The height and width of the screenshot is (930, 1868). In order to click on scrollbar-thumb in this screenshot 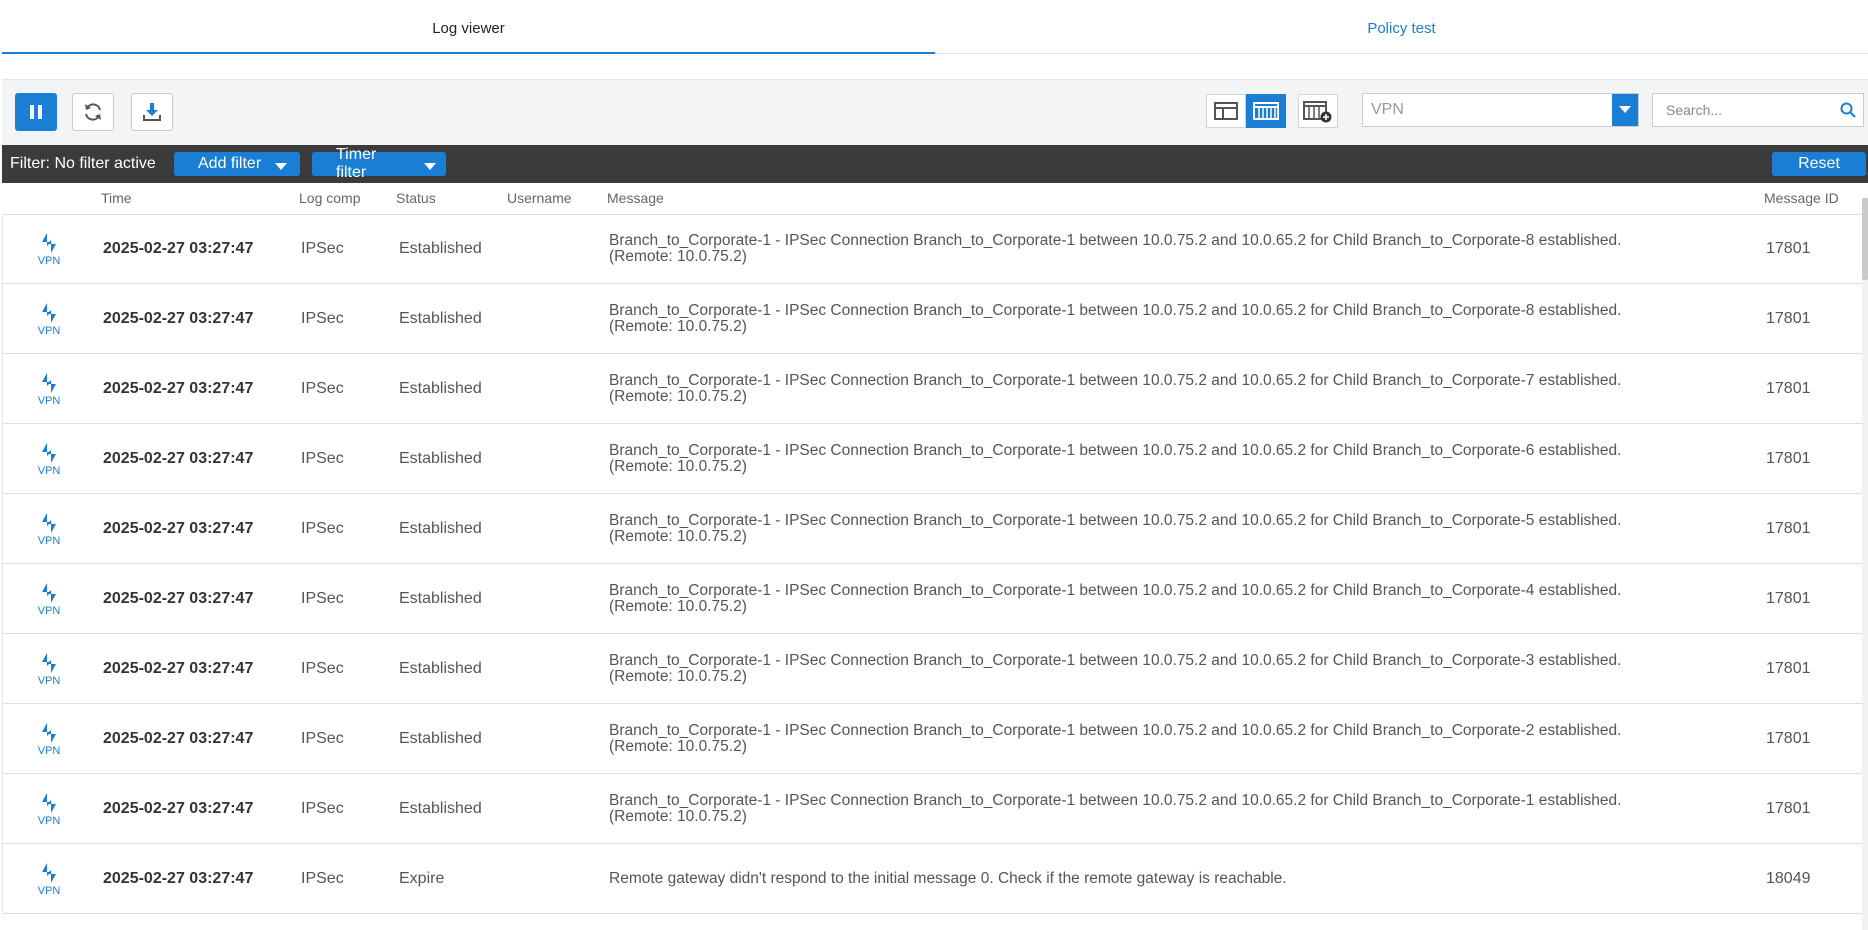, I will do `click(1865, 239)`.